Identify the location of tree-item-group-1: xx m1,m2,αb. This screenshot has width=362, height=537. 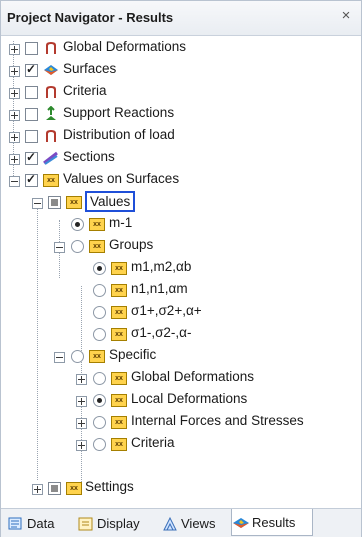
(181, 268).